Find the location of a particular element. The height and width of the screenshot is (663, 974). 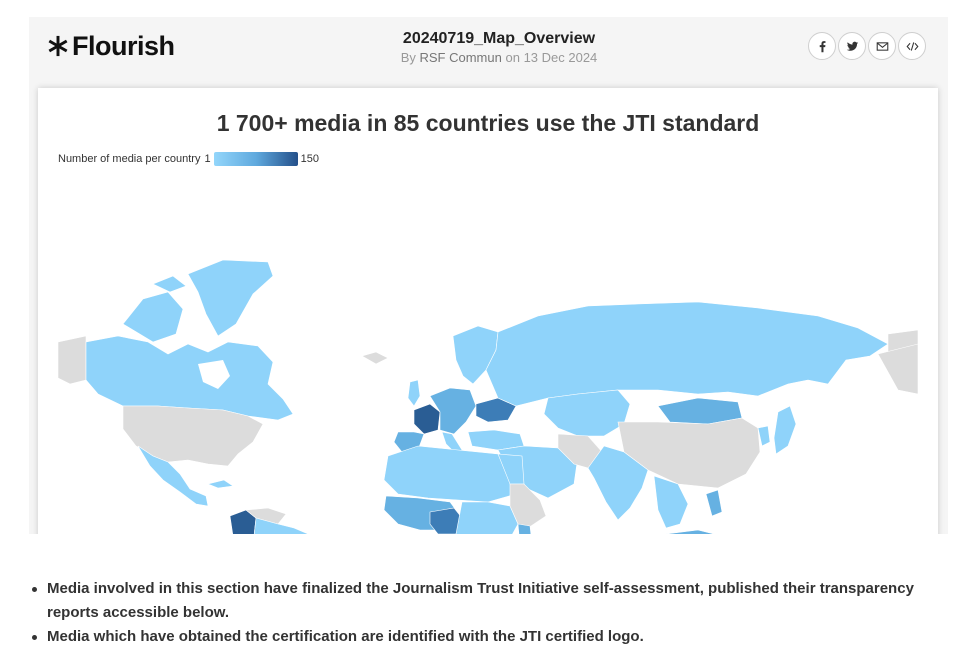

country-caribbean is located at coordinates (220, 484).